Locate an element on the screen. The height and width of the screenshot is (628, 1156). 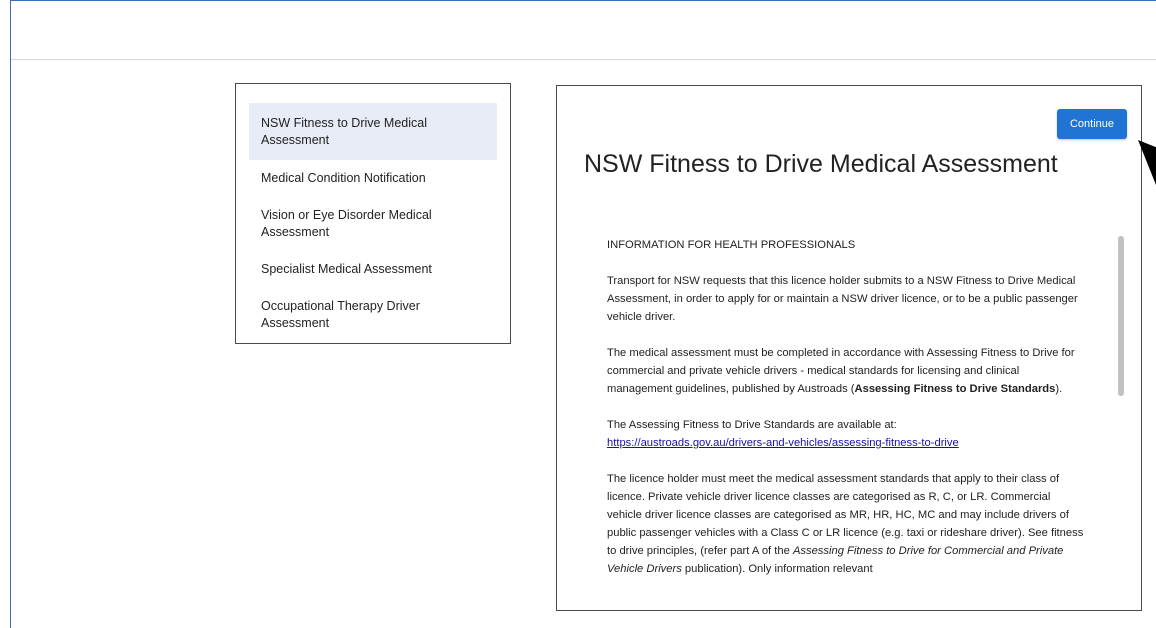
scrollbar is located at coordinates (1121, 423).